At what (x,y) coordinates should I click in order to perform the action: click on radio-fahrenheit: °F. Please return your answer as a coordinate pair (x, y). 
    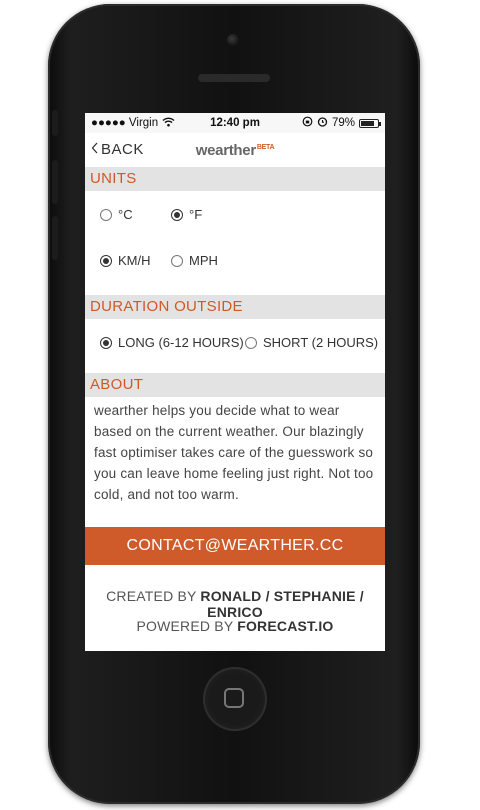
    Looking at the image, I should click on (186, 214).